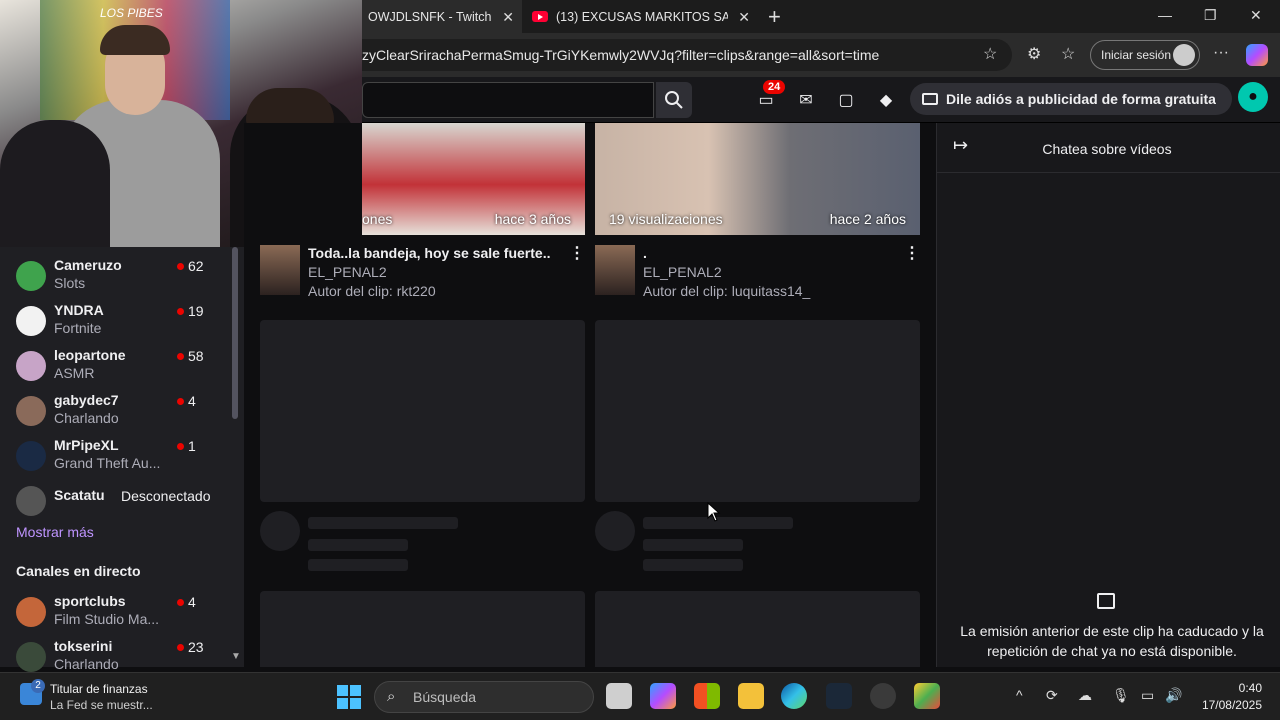 This screenshot has height=720, width=1280. I want to click on sidebar-channel: sportclubs Film Studio Ma... 4, so click(121, 611).